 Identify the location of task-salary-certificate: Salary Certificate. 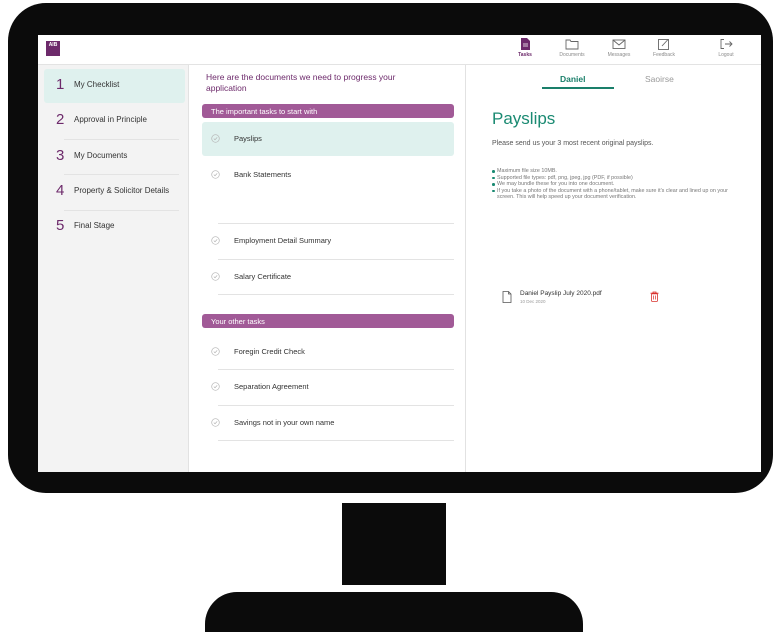
(328, 277).